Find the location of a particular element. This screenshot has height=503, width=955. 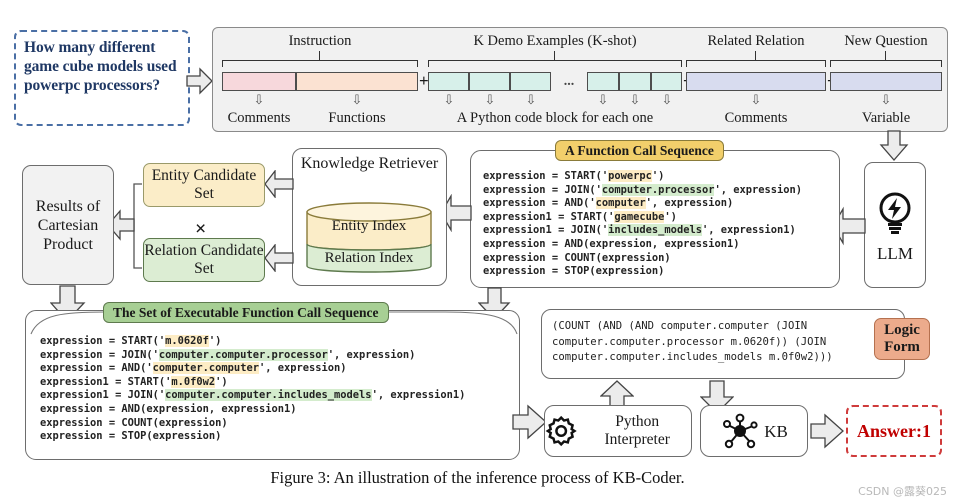

code-line: expression = STOP(expression) is located at coordinates (252, 437).